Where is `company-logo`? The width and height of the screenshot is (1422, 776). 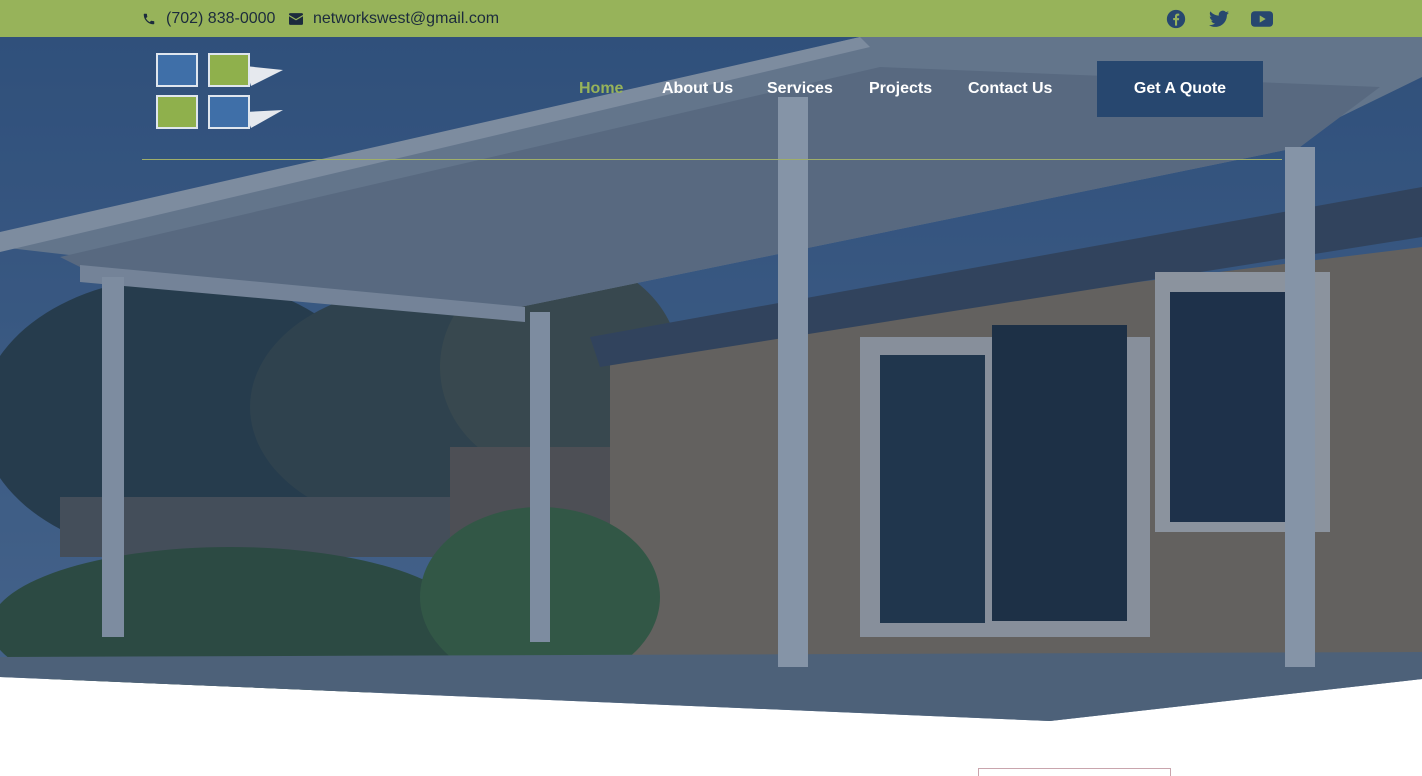 company-logo is located at coordinates (220, 91).